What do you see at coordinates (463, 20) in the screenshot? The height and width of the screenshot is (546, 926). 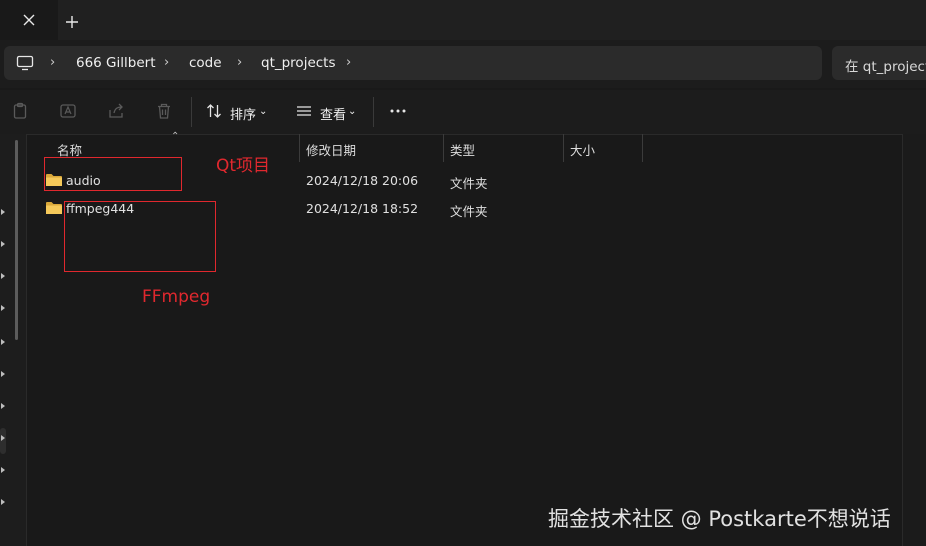 I see `tab-strip` at bounding box center [463, 20].